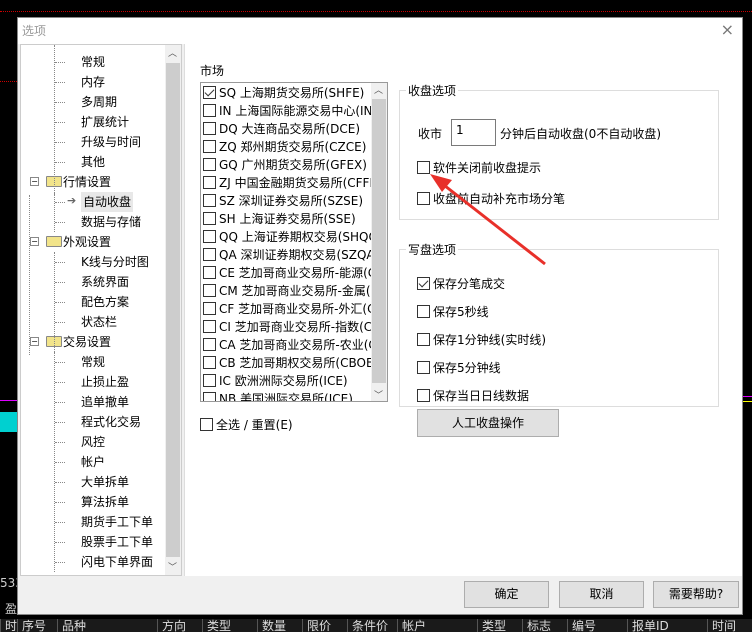 Image resolution: width=752 pixels, height=632 pixels. I want to click on arrow-shaft, so click(492, 223).